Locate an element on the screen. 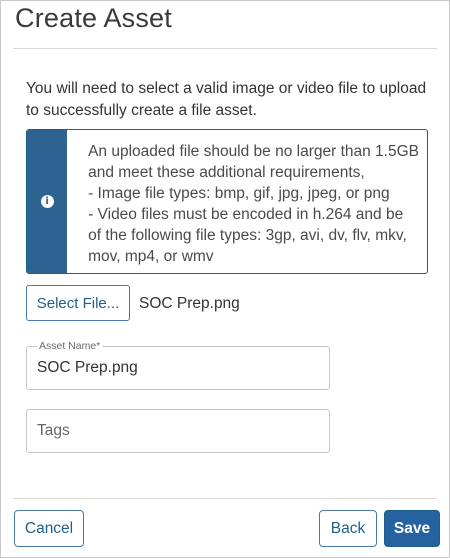 The width and height of the screenshot is (450, 558). intro-line: to successfully create a file asset. is located at coordinates (141, 110).